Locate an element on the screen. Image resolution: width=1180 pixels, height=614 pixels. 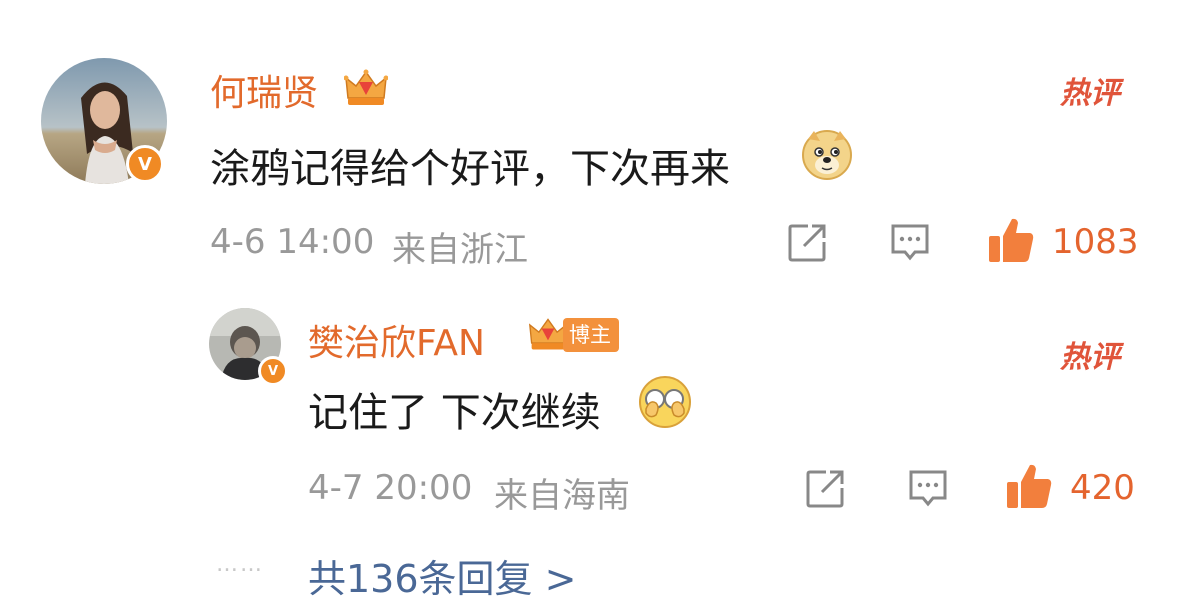
like-count: 1083 is located at coordinates (1095, 242).